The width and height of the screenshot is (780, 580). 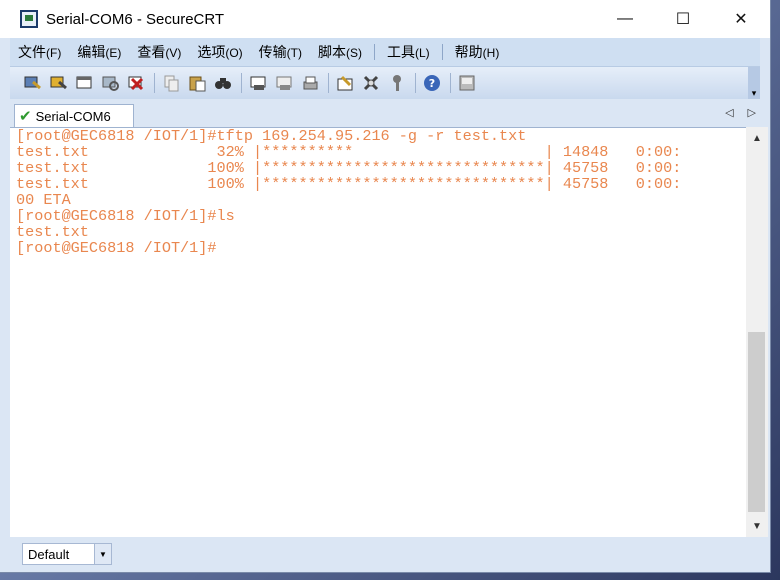 What do you see at coordinates (110, 83) in the screenshot?
I see `reconnect-icon` at bounding box center [110, 83].